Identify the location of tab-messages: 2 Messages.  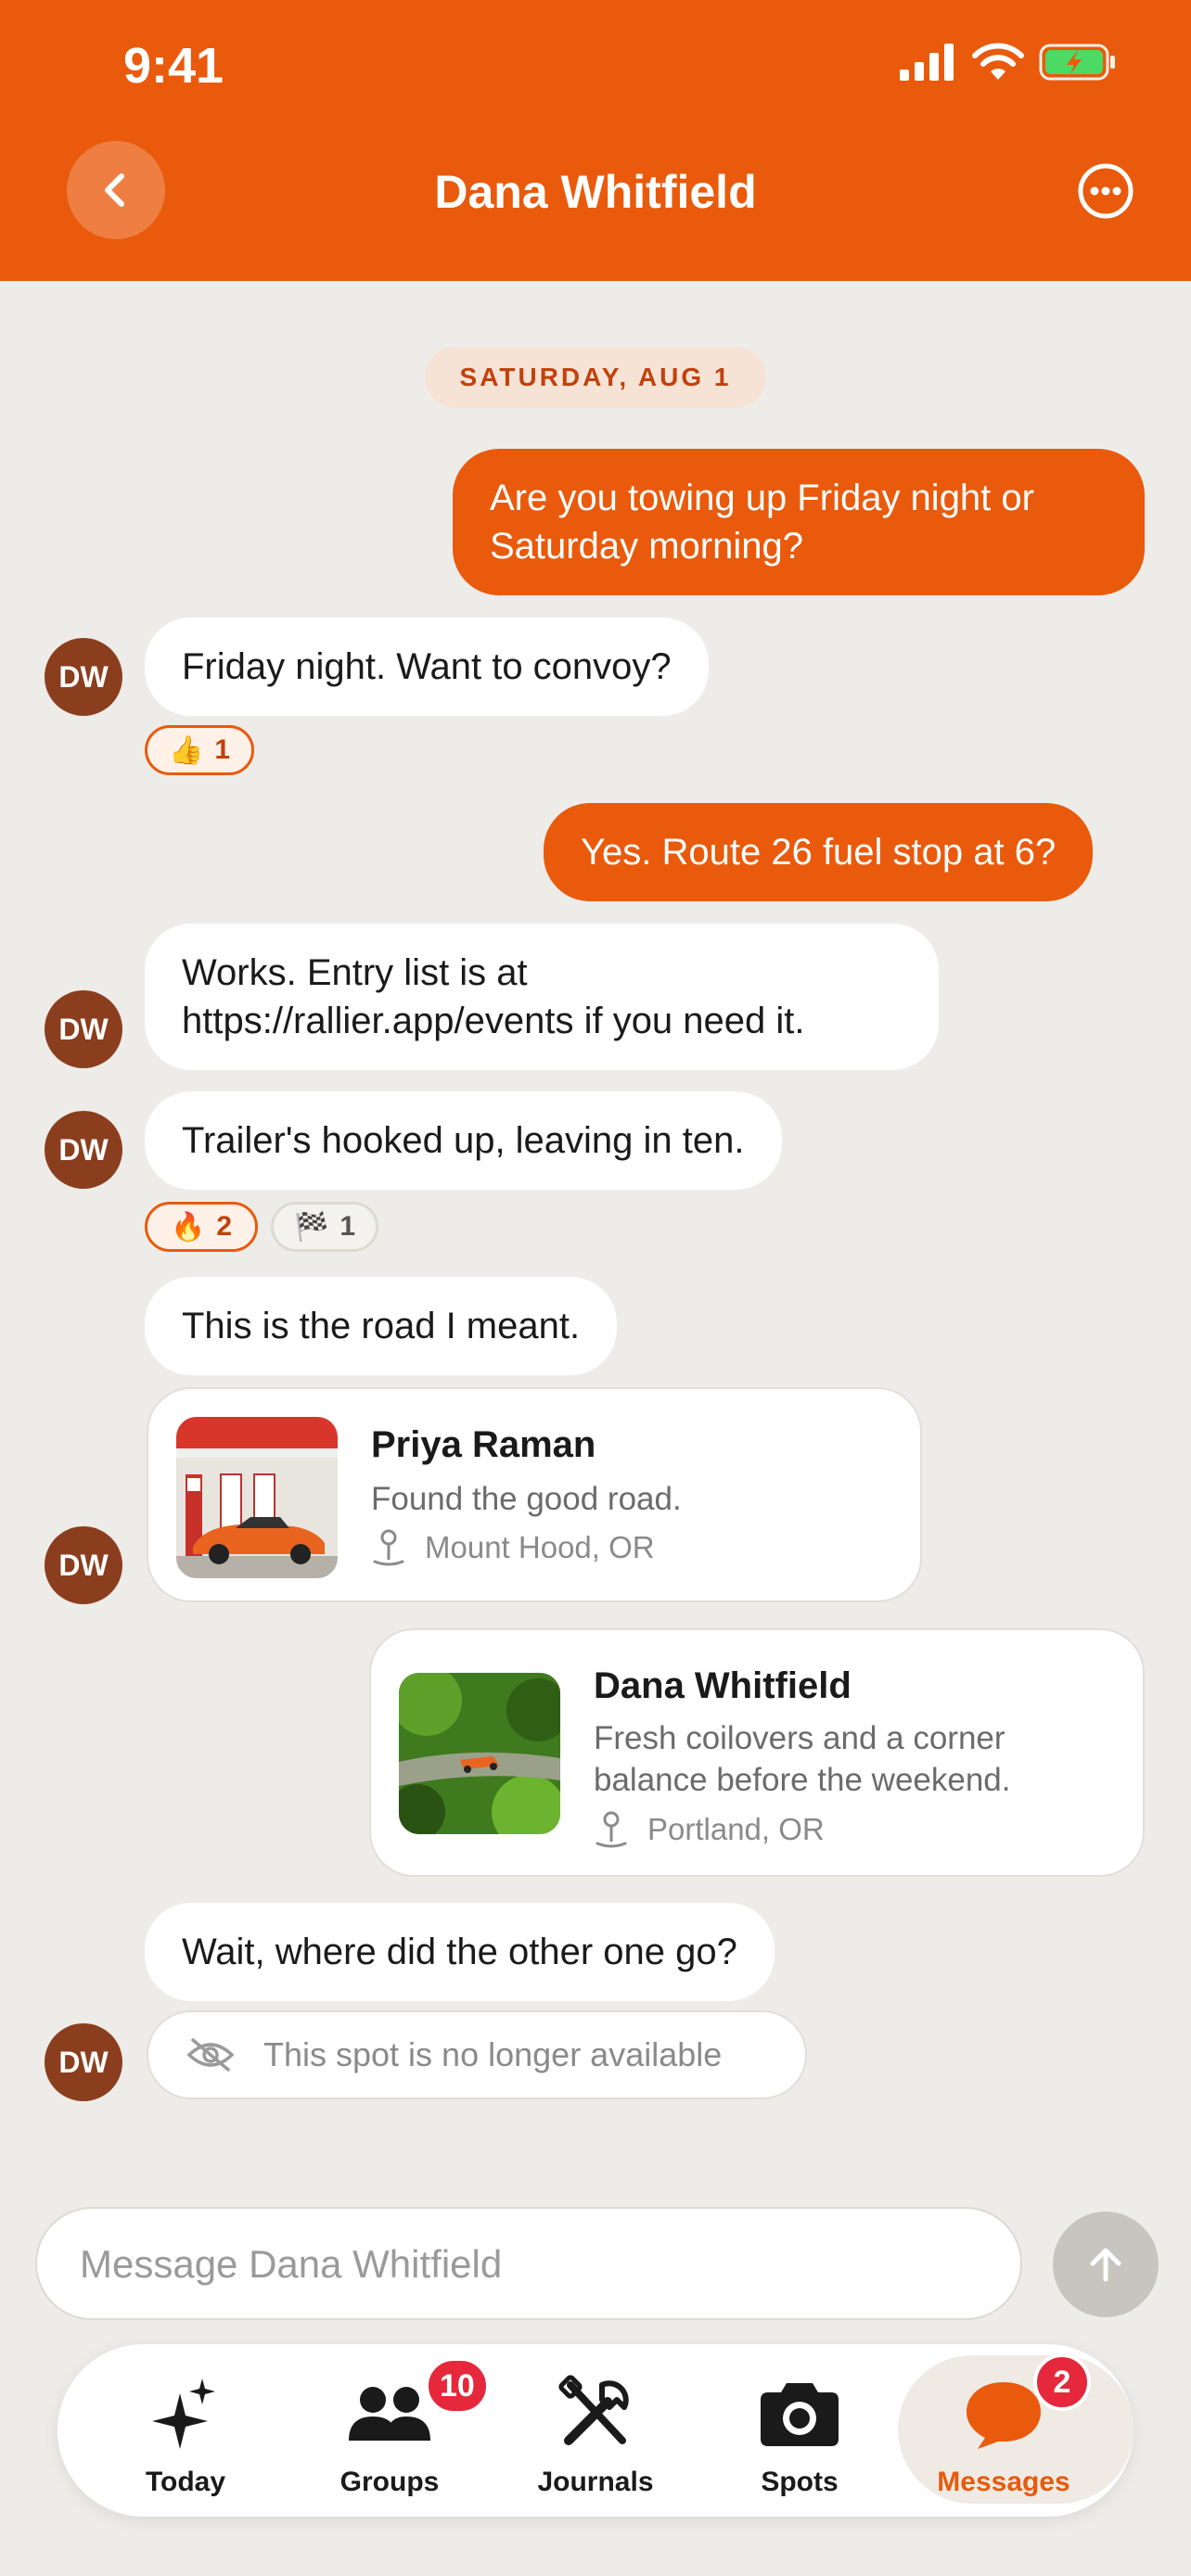
(1015, 2431).